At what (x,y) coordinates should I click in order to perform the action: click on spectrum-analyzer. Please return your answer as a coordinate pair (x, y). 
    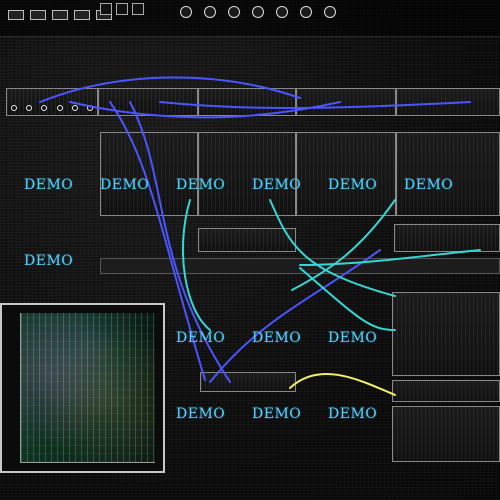
    Looking at the image, I should click on (82, 388).